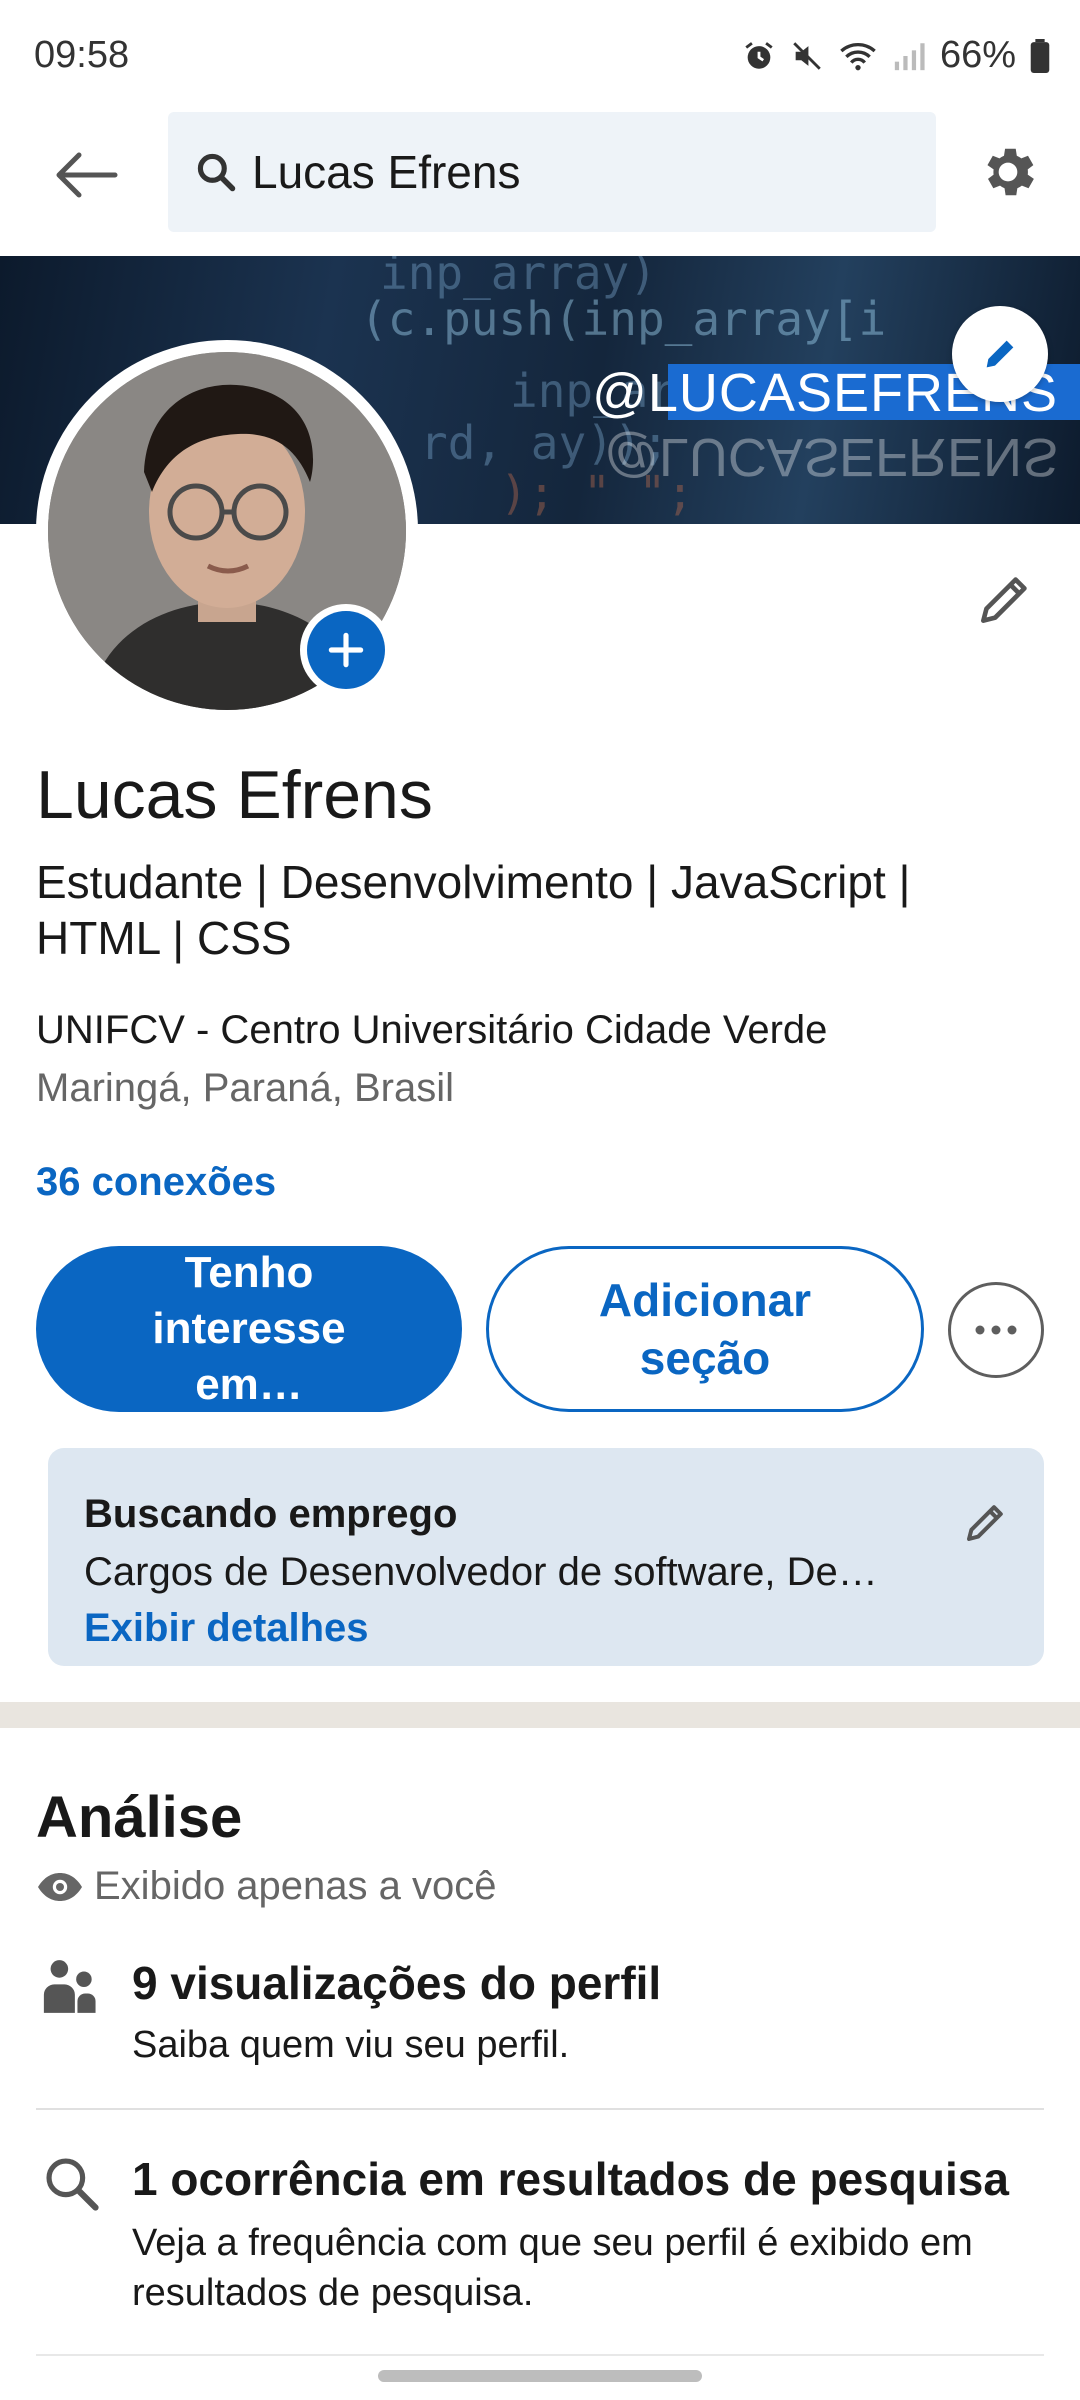  I want to click on back-button, so click(85, 175).